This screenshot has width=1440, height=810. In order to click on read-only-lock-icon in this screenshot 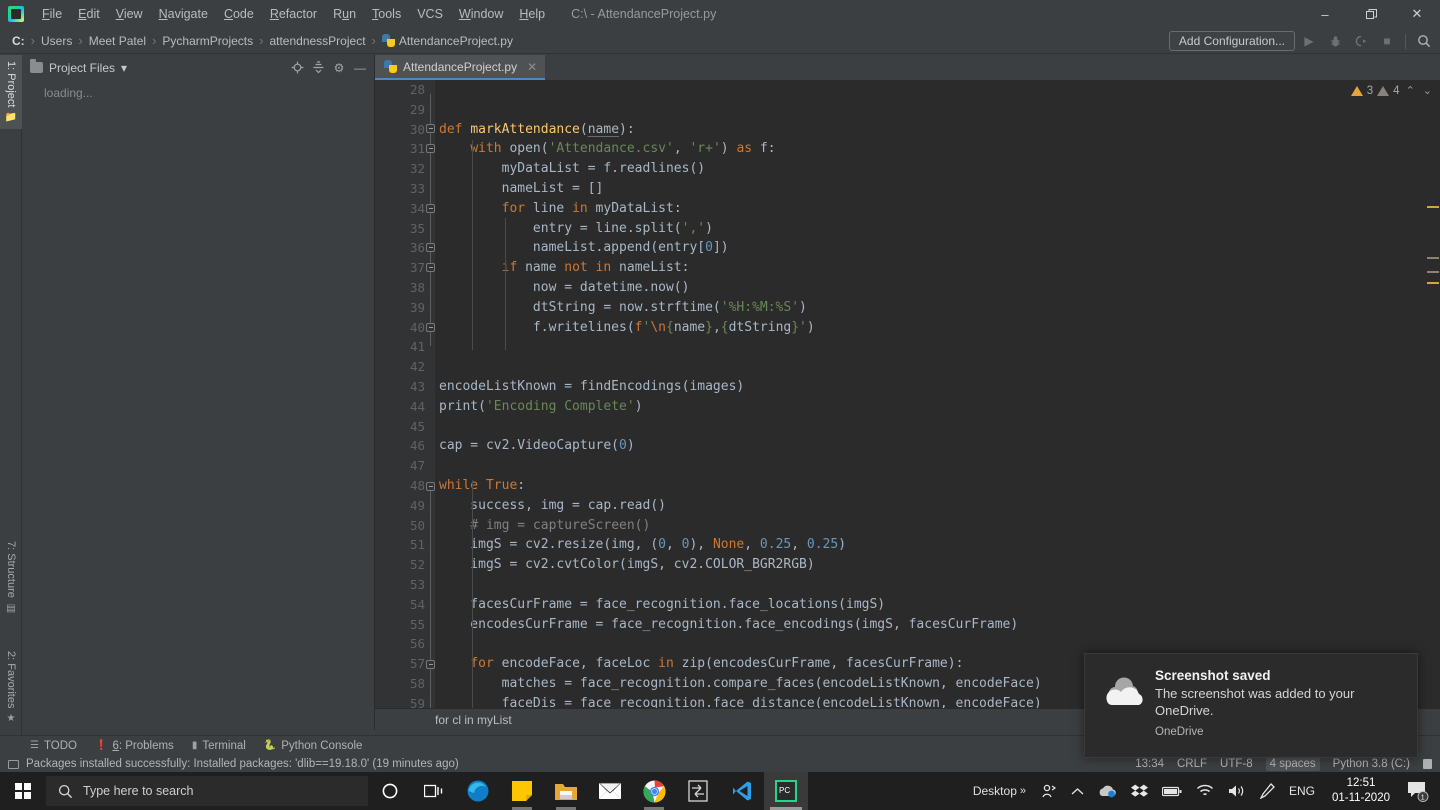, I will do `click(1427, 764)`.